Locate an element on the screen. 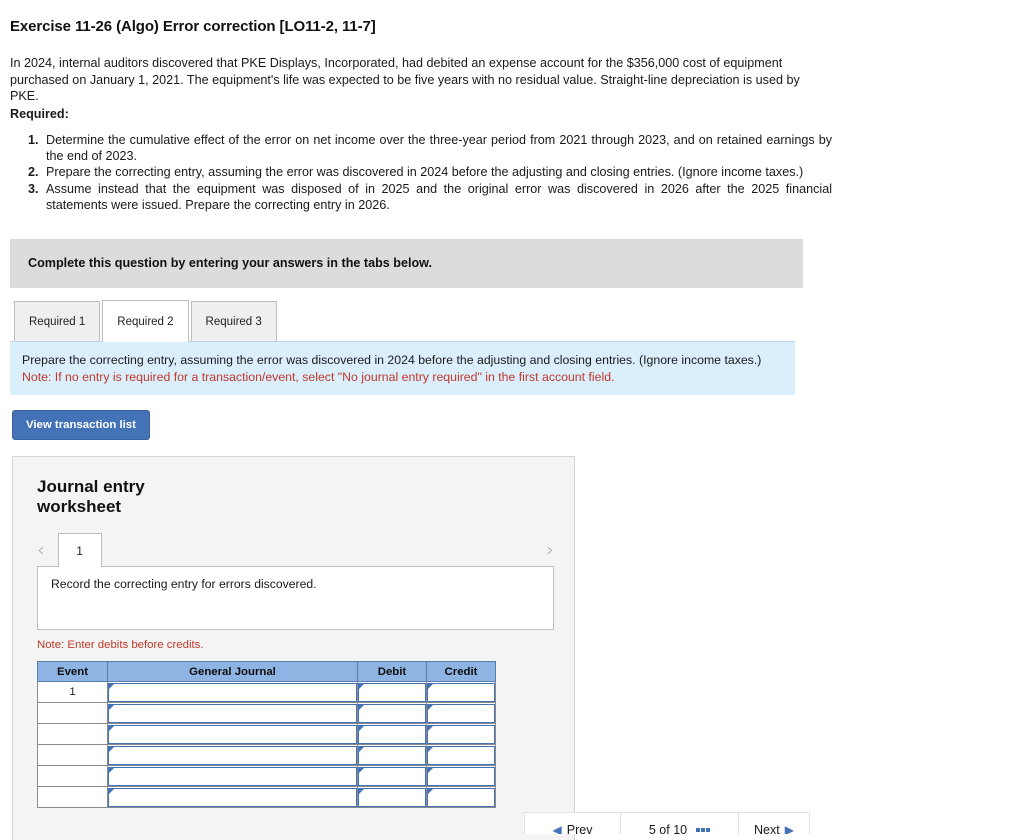 This screenshot has width=1024, height=840. next-button: Next ▶ is located at coordinates (774, 823).